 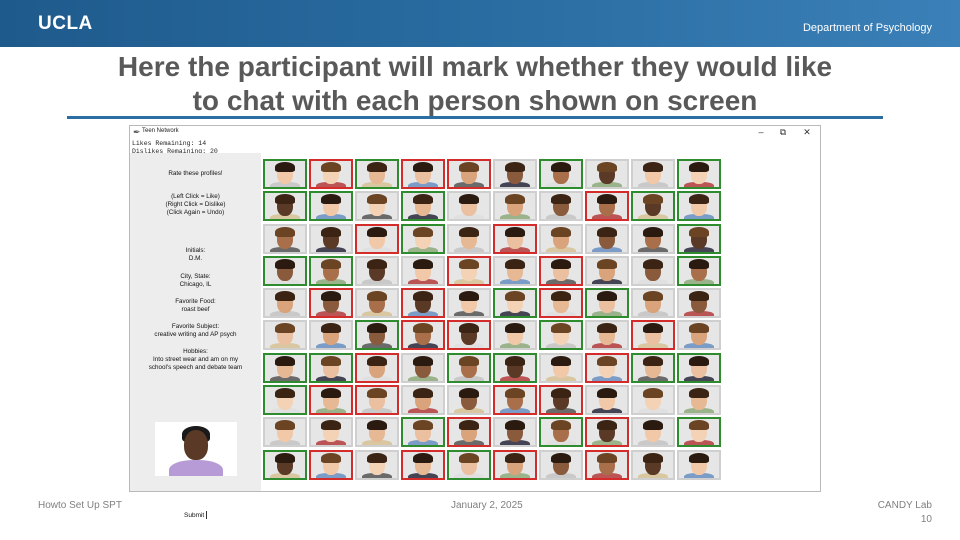 I want to click on restore-icon: ⧉, so click(x=783, y=132).